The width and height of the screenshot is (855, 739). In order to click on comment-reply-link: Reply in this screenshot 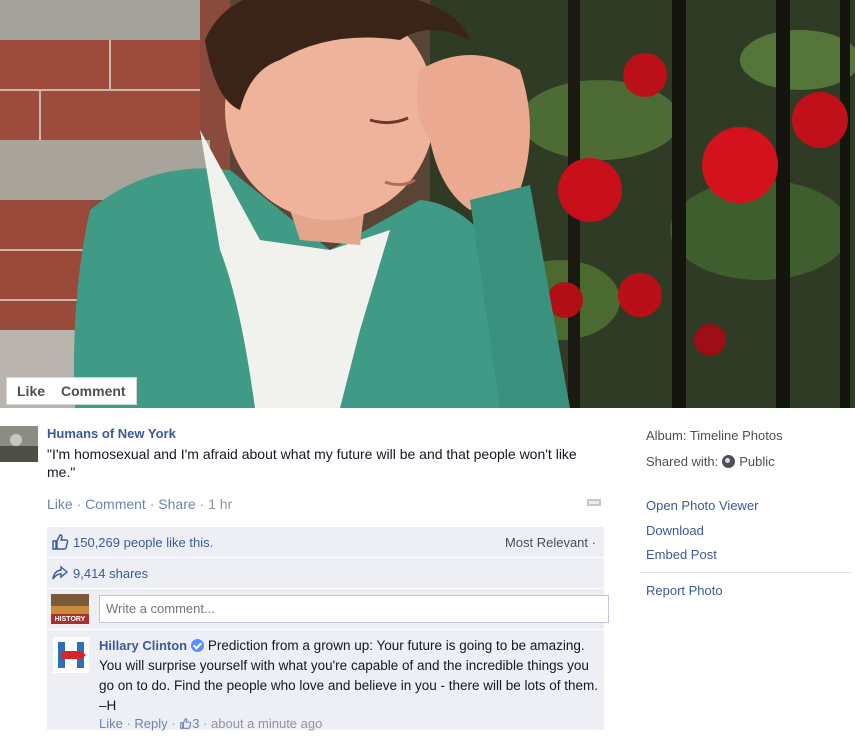, I will do `click(150, 723)`.